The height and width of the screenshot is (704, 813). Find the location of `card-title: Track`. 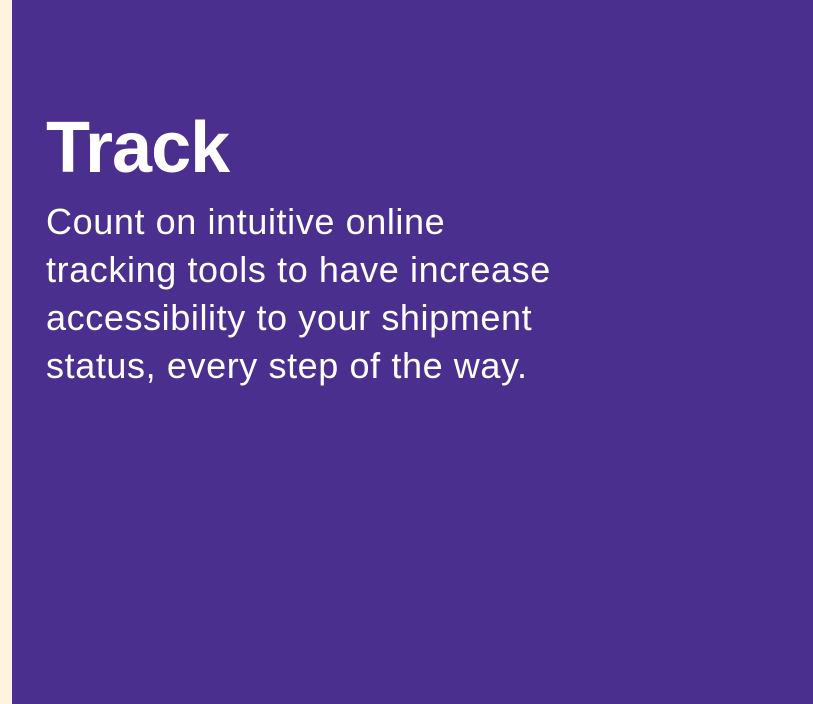

card-title: Track is located at coordinates (138, 148).